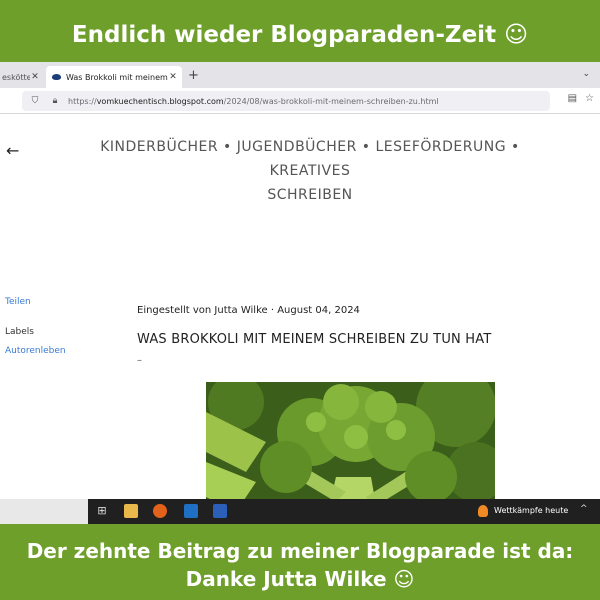  I want to click on bookmark-star-icon: ☆, so click(589, 98).